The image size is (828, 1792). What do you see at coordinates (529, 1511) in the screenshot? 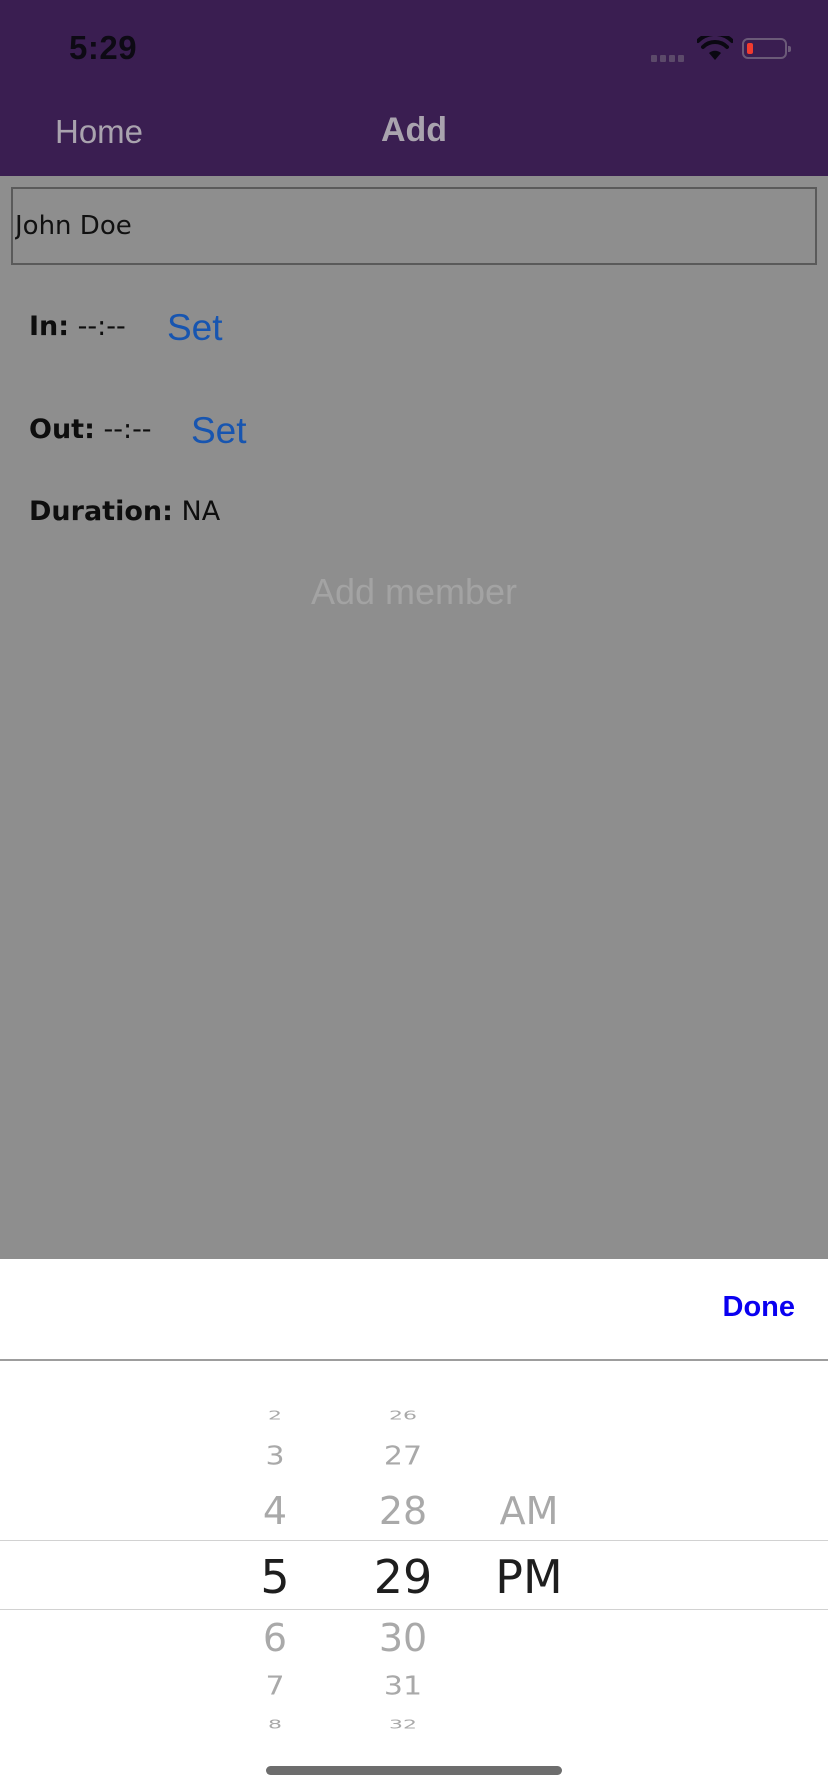
I see `meridiem-option: AM` at bounding box center [529, 1511].